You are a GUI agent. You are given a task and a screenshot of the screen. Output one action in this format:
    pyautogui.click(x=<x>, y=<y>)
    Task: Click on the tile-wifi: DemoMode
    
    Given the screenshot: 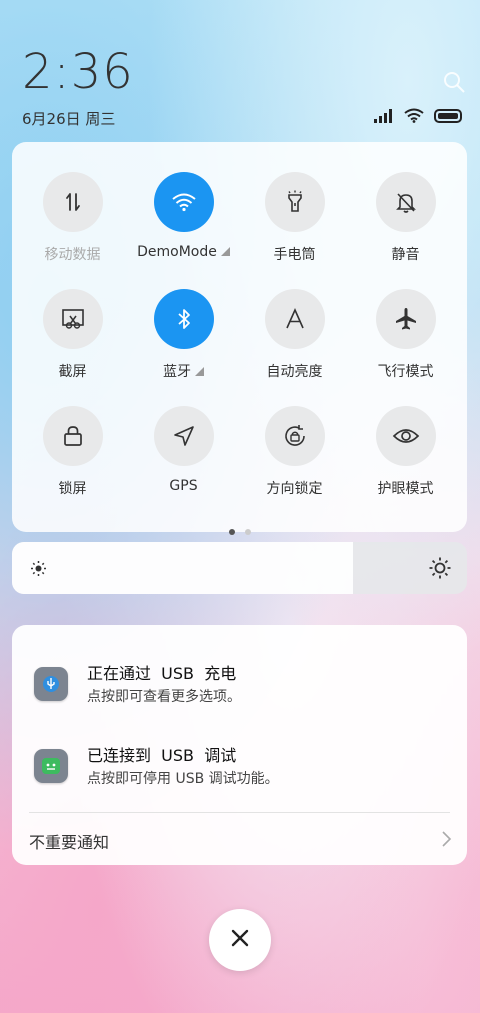 What is the action you would take?
    pyautogui.click(x=183, y=216)
    